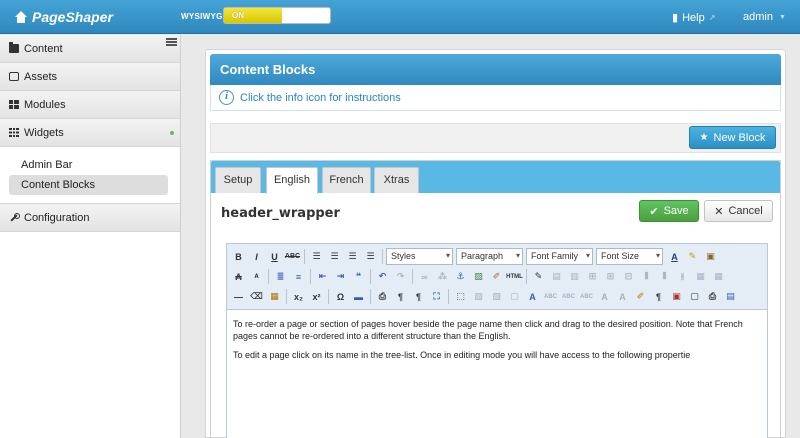 The height and width of the screenshot is (438, 800). Describe the element at coordinates (382, 276) in the screenshot. I see `undo-icon: ↶` at that location.